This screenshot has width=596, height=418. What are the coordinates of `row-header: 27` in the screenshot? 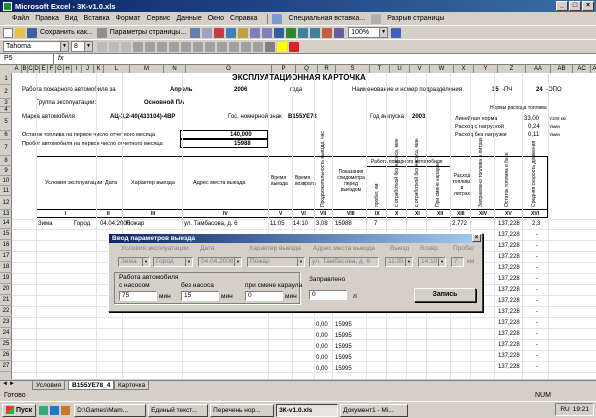 It's located at (6, 366).